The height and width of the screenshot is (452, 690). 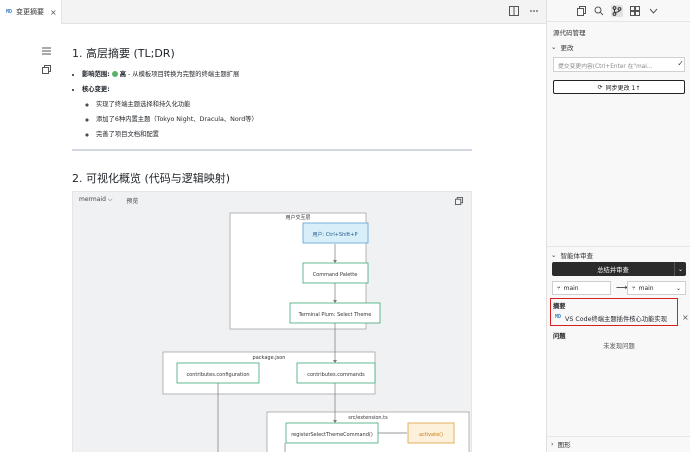 I want to click on impact-item: 影响范围: 高 - 从模板项目转换为完整的终端主题扩展, so click(x=170, y=74).